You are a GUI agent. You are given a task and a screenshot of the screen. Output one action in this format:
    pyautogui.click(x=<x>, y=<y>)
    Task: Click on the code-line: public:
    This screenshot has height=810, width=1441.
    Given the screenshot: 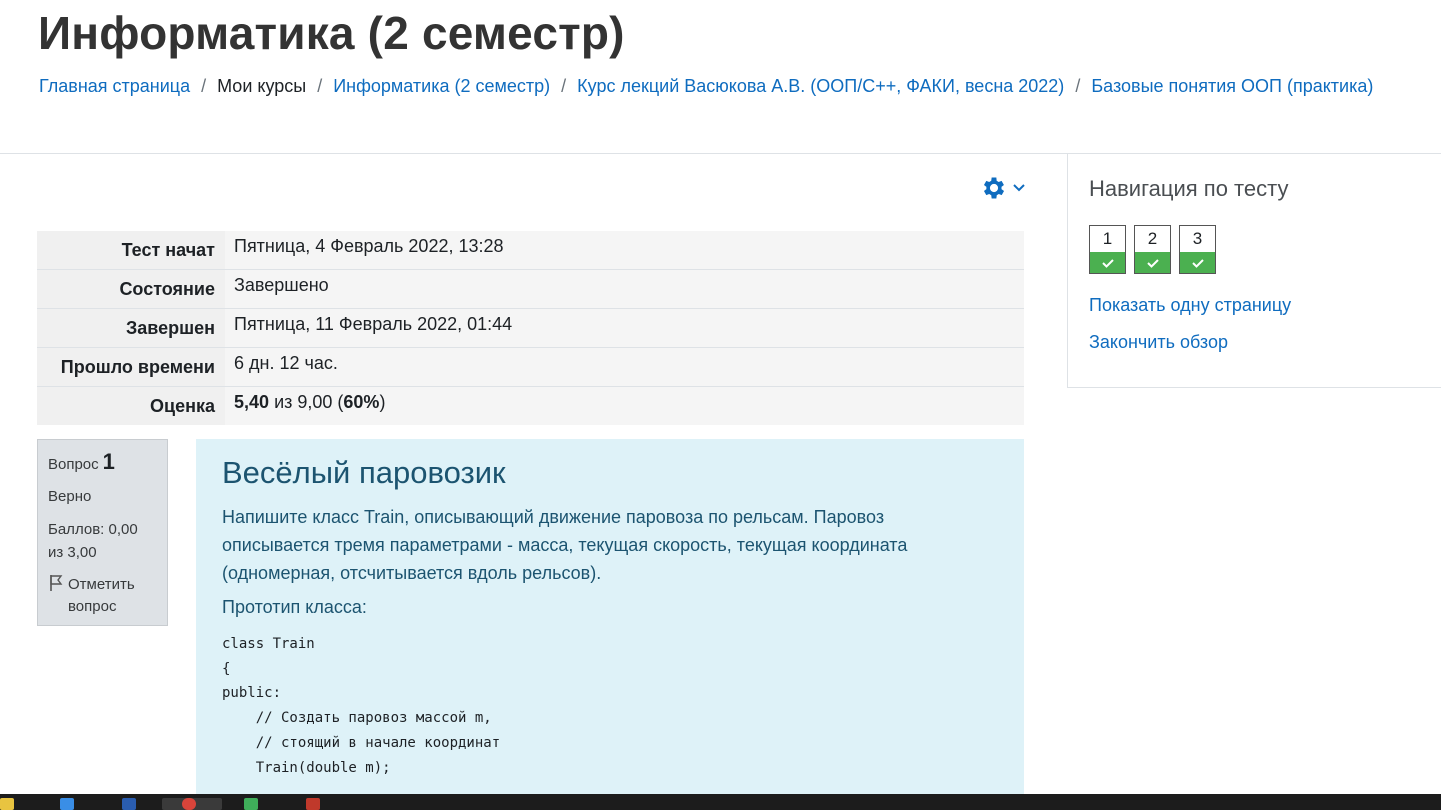 What is the action you would take?
    pyautogui.click(x=252, y=693)
    